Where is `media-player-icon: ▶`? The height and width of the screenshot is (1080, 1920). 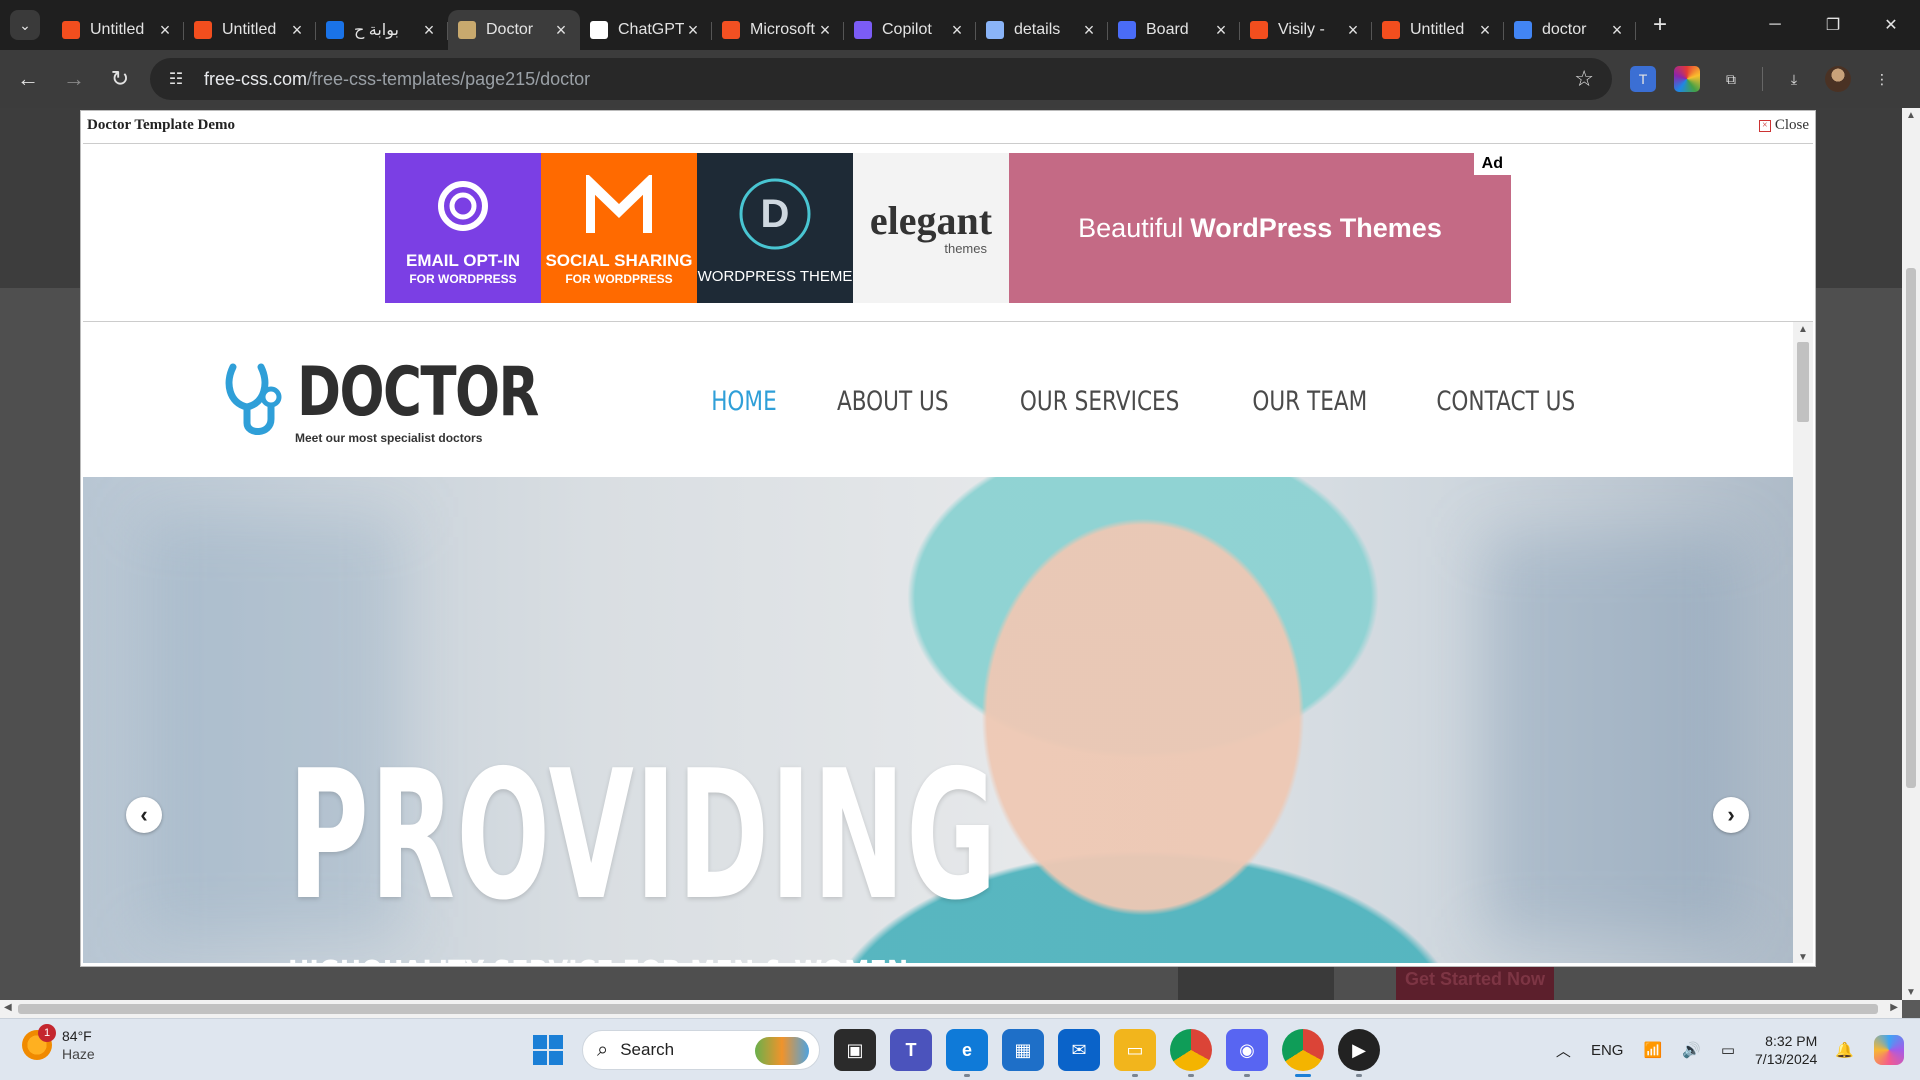
media-player-icon: ▶ is located at coordinates (1359, 1053).